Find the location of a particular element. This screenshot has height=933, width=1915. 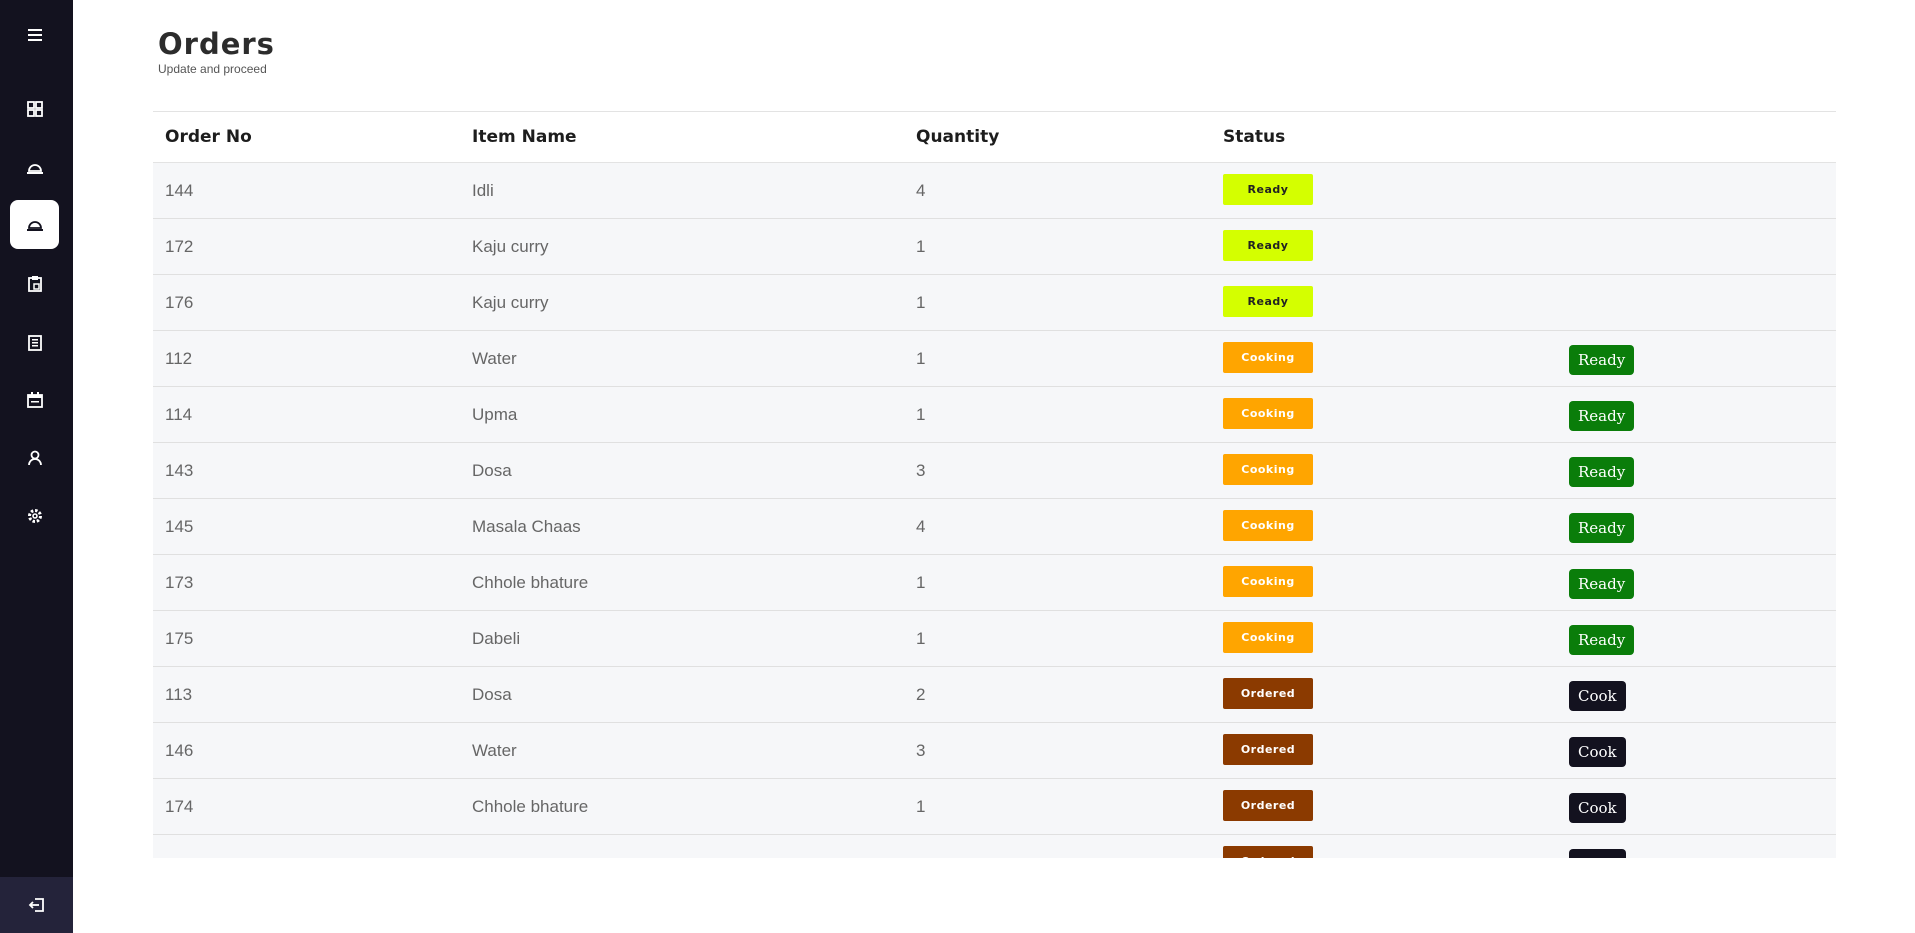

table-row: 145 Masala Chaas 4 Cooking Ready is located at coordinates (994, 527).